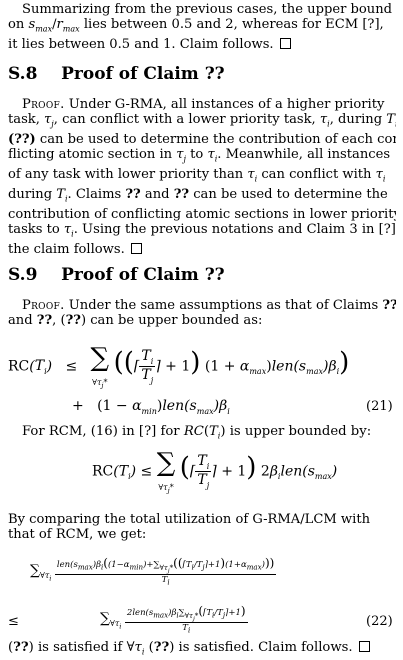  Describe the element at coordinates (379, 621) in the screenshot. I see `equation-number-22: (22)` at that location.